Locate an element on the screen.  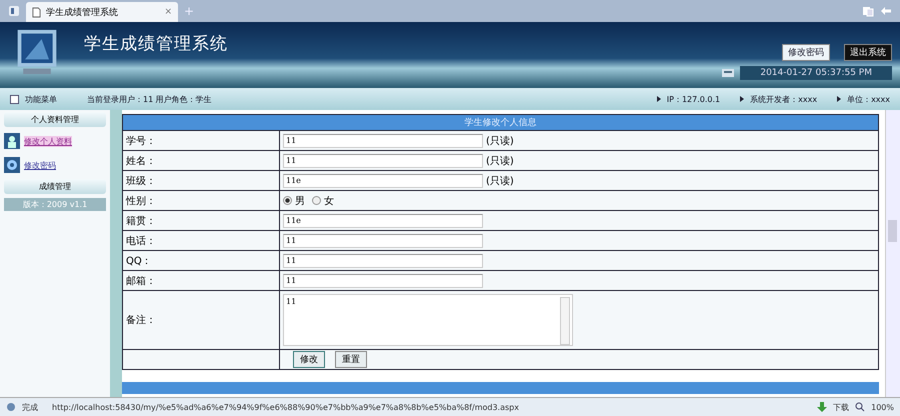
change-password-button: 修改密码 is located at coordinates (806, 52).